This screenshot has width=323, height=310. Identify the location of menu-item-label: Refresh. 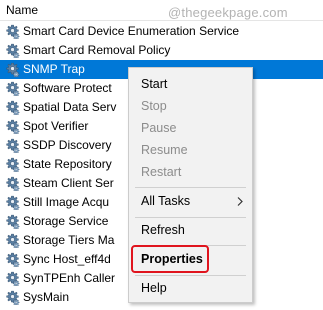
(163, 230).